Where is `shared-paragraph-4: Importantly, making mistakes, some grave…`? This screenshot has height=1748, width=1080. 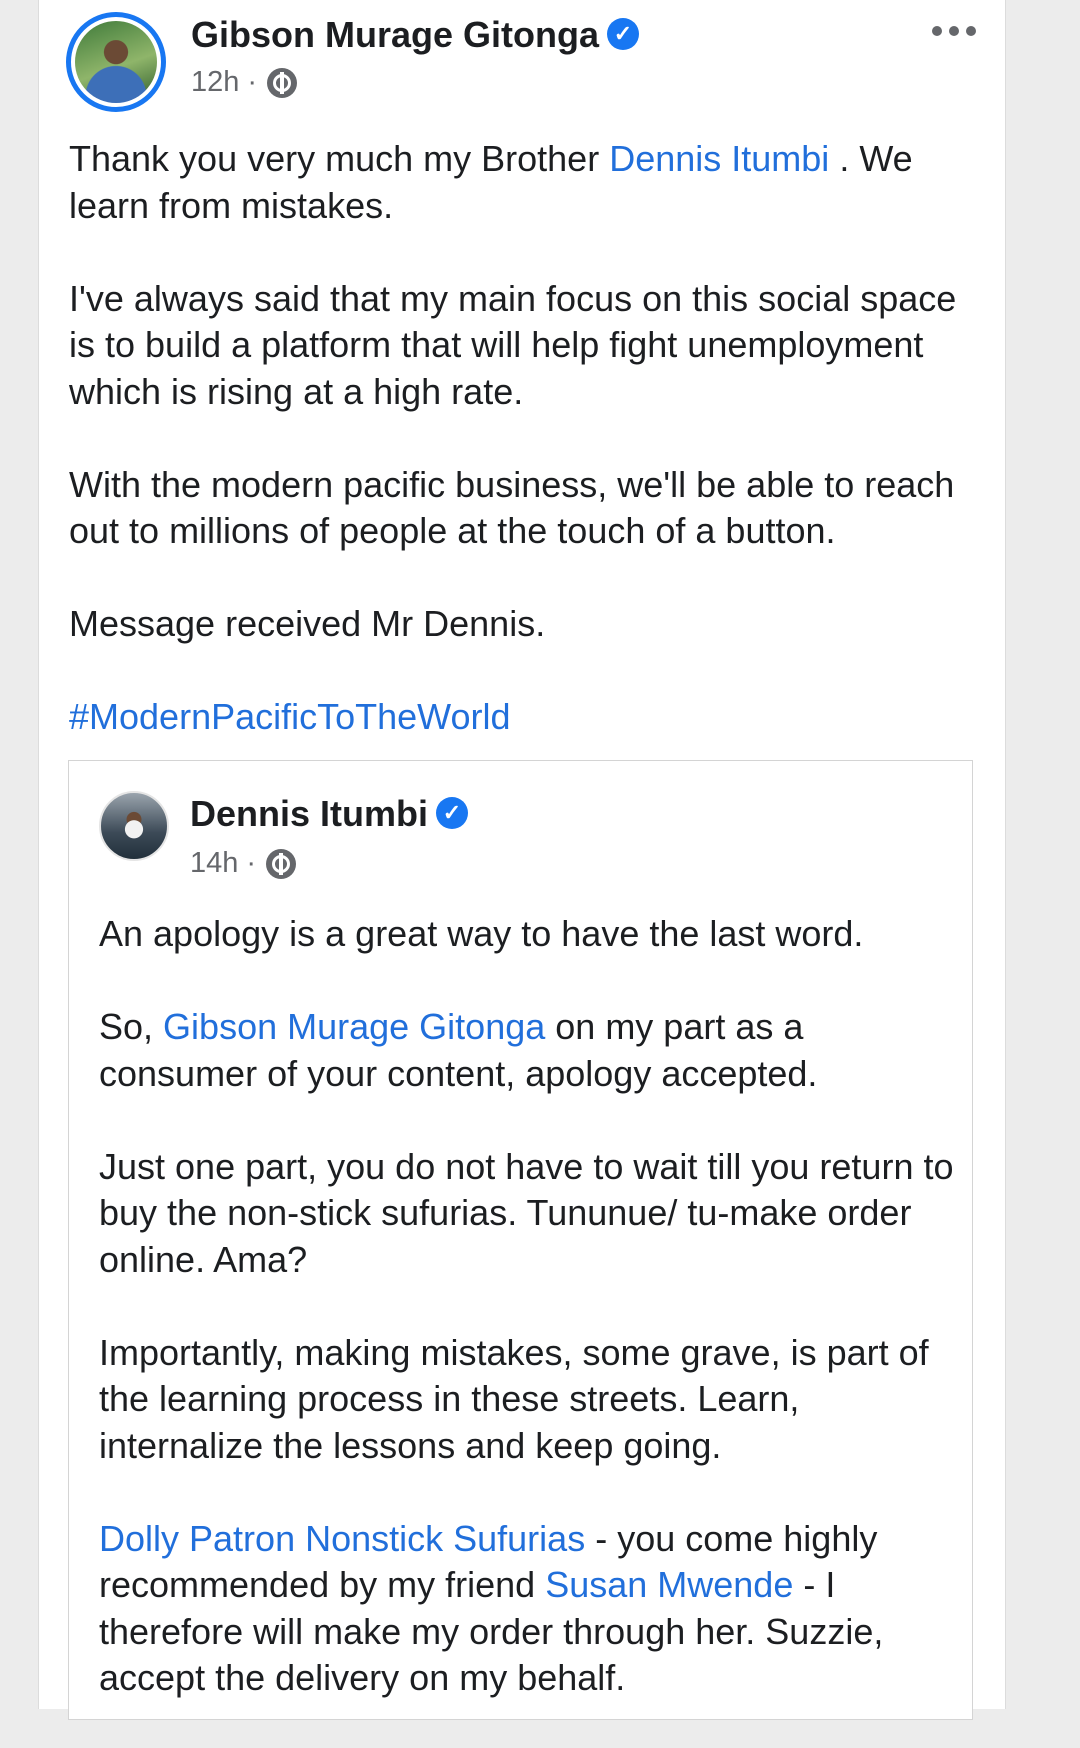 shared-paragraph-4: Importantly, making mistakes, some grave… is located at coordinates (514, 1398).